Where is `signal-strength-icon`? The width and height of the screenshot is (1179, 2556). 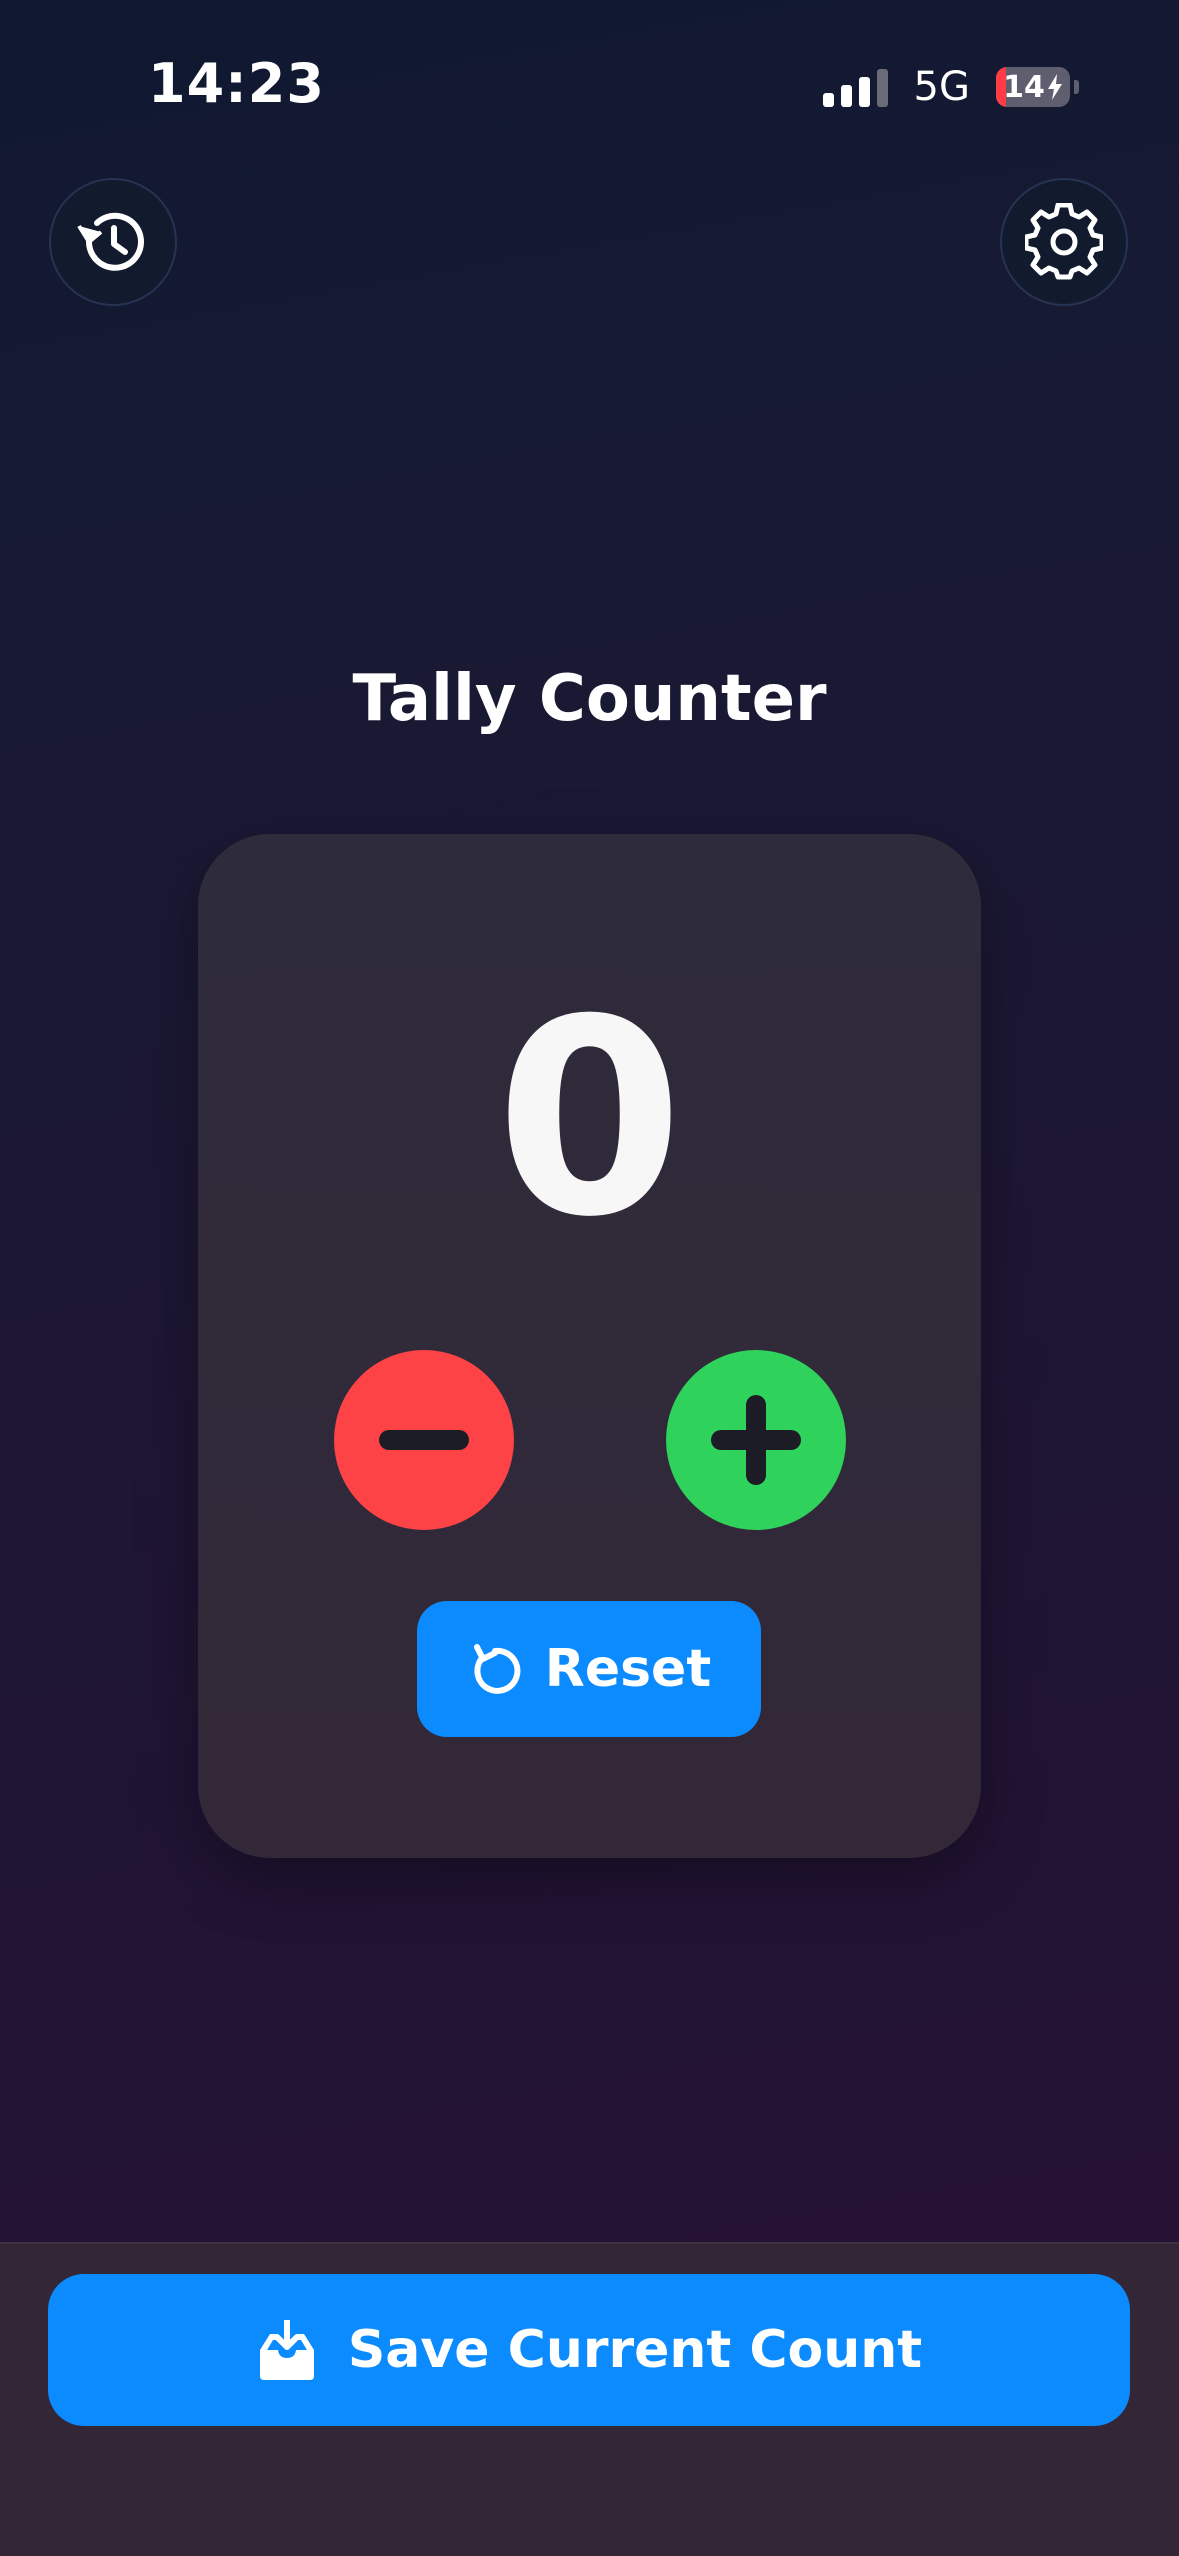
signal-strength-icon is located at coordinates (855, 87).